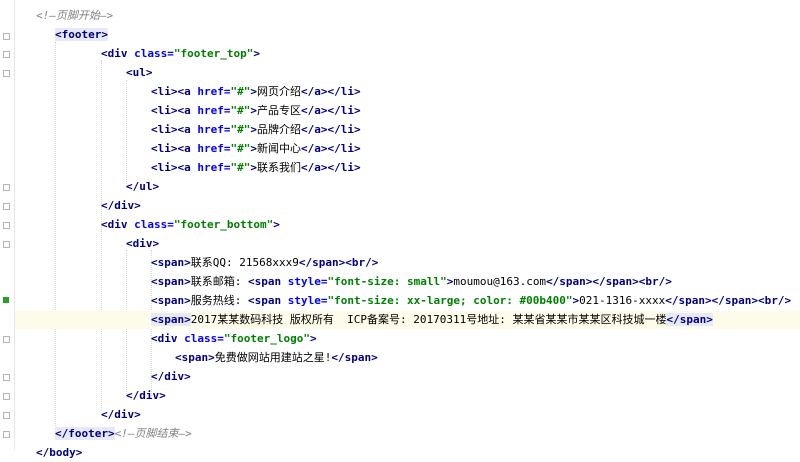  Describe the element at coordinates (407, 130) in the screenshot. I see `code-line: <li><a href="#">品牌介绍</a></li>` at that location.